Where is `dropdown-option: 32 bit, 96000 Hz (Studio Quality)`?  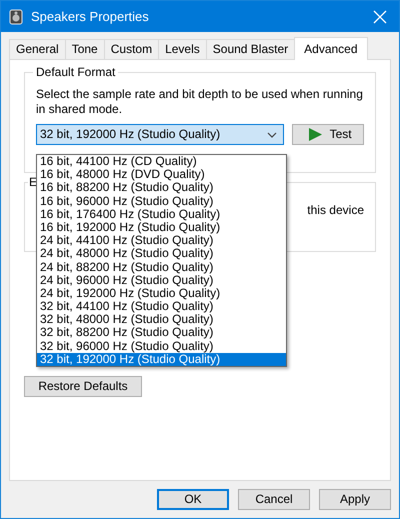
dropdown-option: 32 bit, 96000 Hz (Studio Quality) is located at coordinates (161, 346).